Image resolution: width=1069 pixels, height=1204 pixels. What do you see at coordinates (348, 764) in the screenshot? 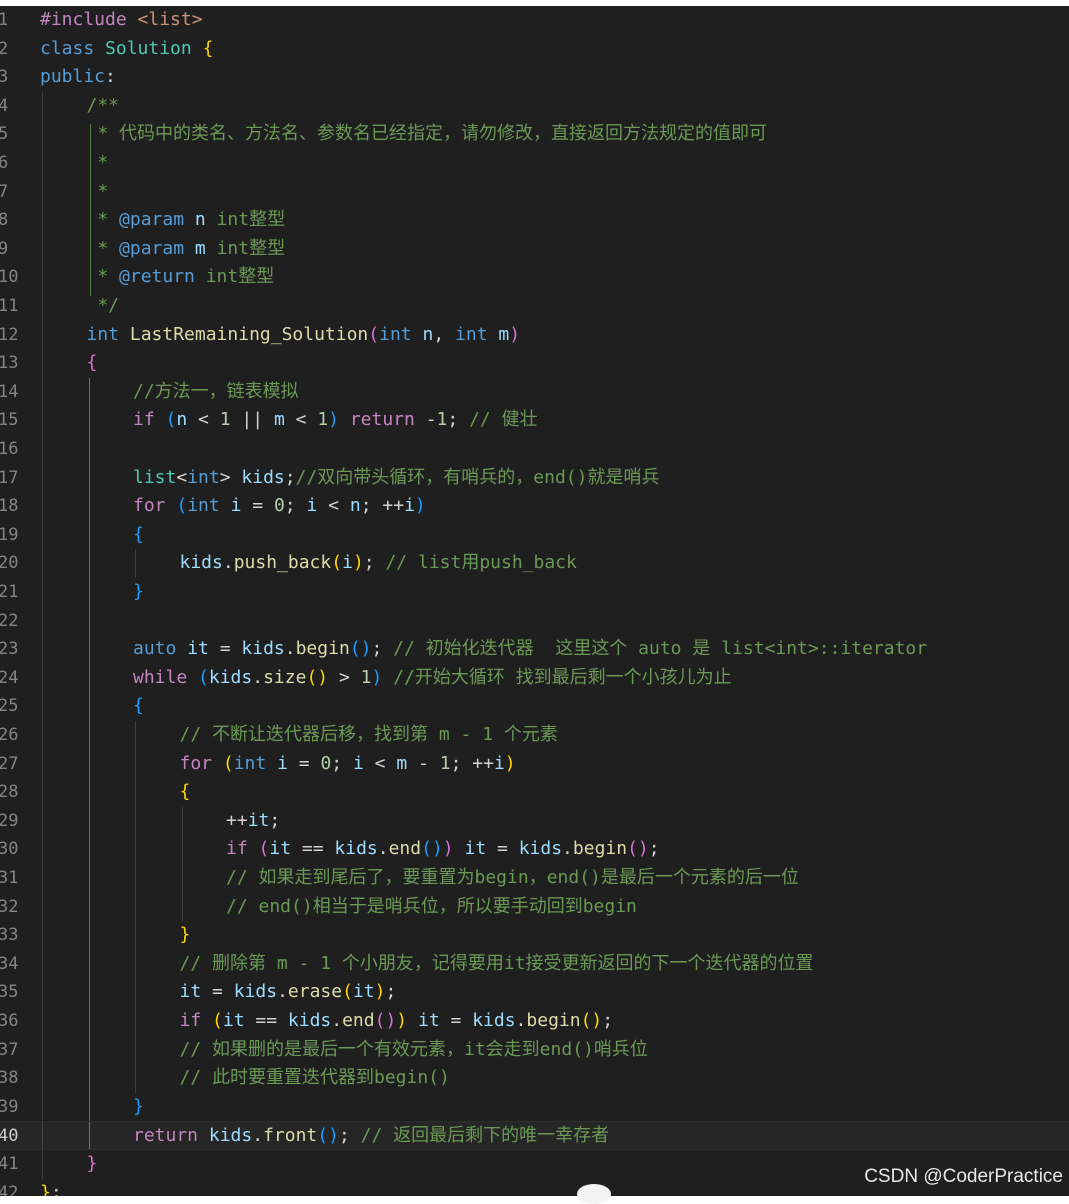
I see `code-text: for (int i = 0; i < m - 1; ++i)` at bounding box center [348, 764].